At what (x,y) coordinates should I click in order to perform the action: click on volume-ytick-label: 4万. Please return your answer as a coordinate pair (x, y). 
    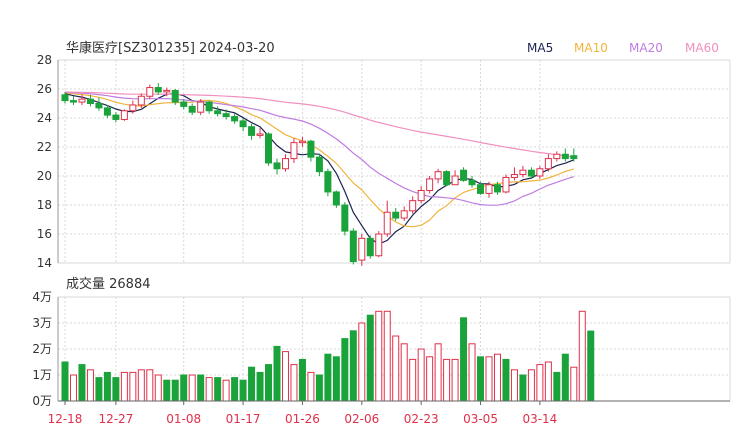
    Looking at the image, I should click on (42, 297).